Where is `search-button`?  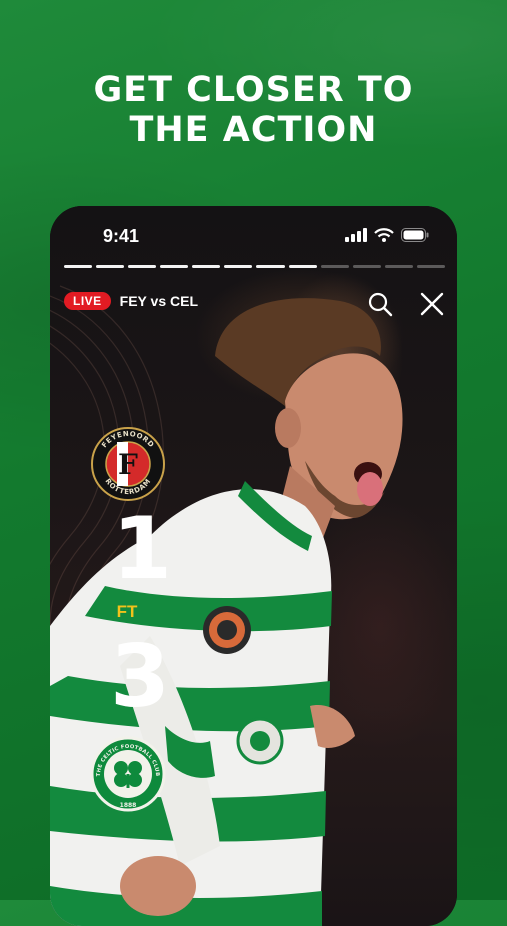
search-button is located at coordinates (380, 304).